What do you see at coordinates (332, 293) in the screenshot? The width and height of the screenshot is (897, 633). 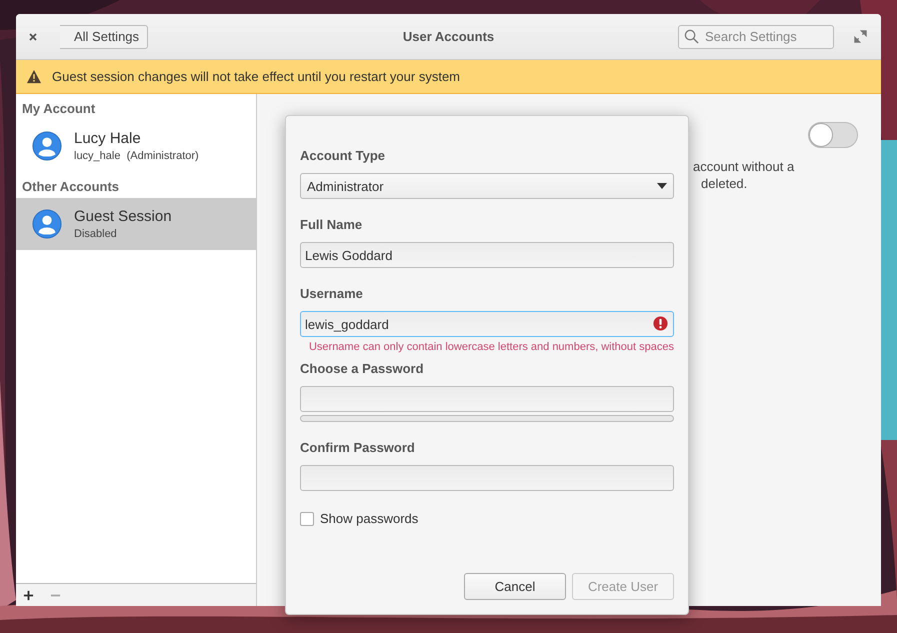 I see `field-label: Username` at bounding box center [332, 293].